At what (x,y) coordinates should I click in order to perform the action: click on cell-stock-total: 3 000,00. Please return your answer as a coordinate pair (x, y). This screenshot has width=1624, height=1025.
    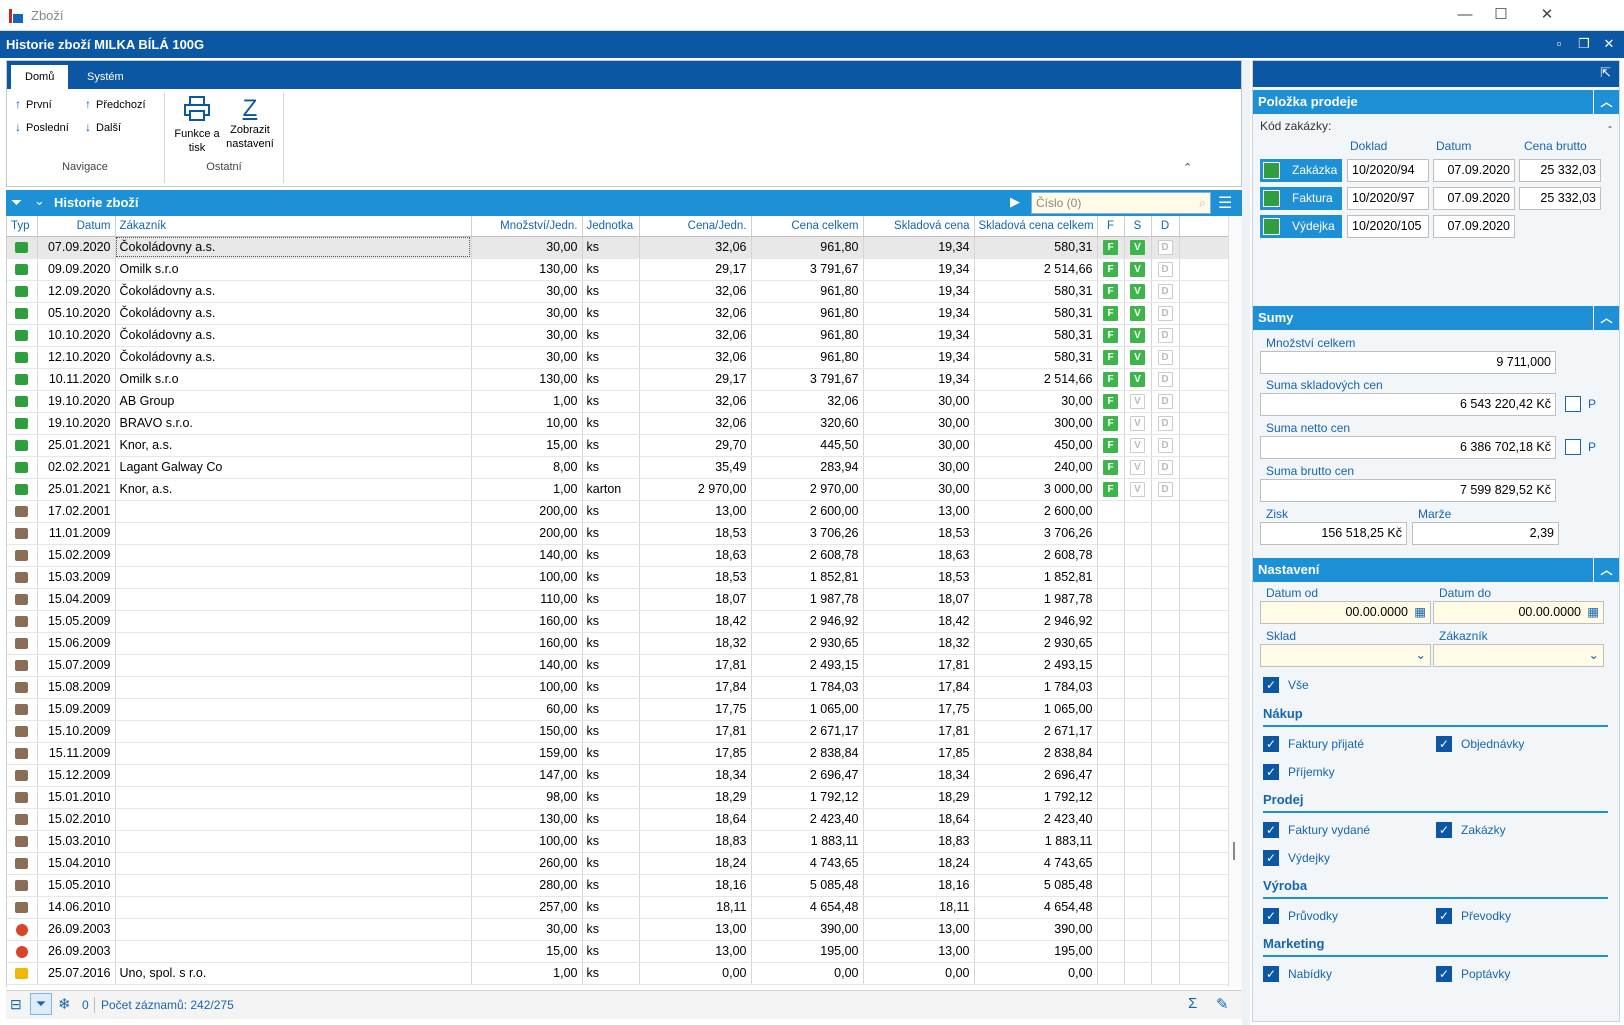
    Looking at the image, I should click on (1036, 489).